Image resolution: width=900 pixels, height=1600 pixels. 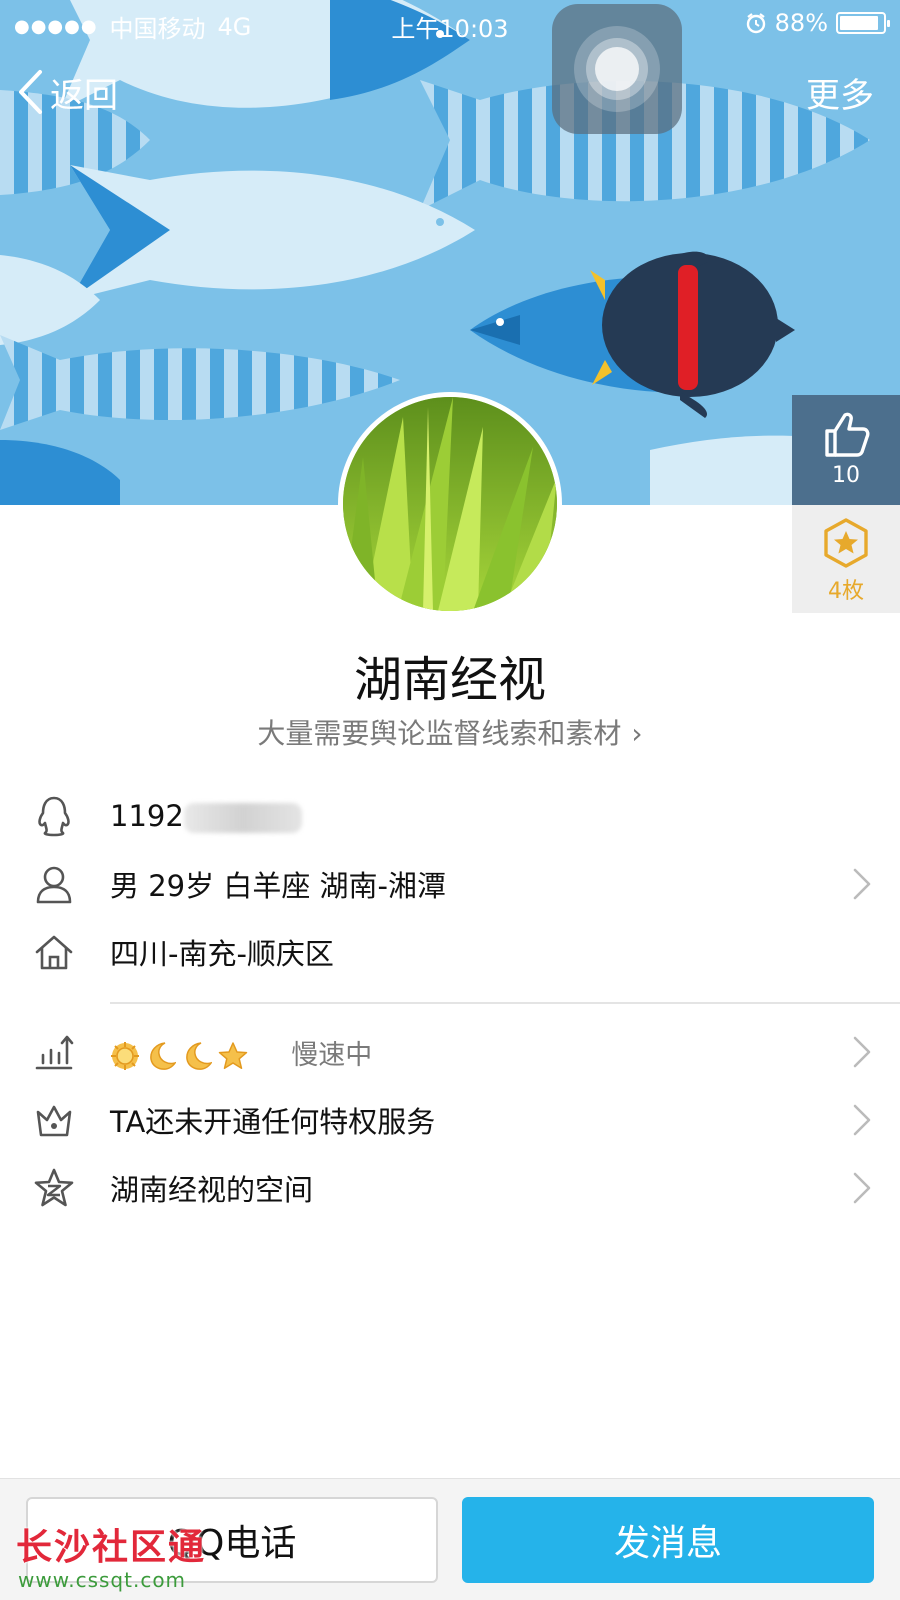 I want to click on level-icons, so click(x=179, y=1056).